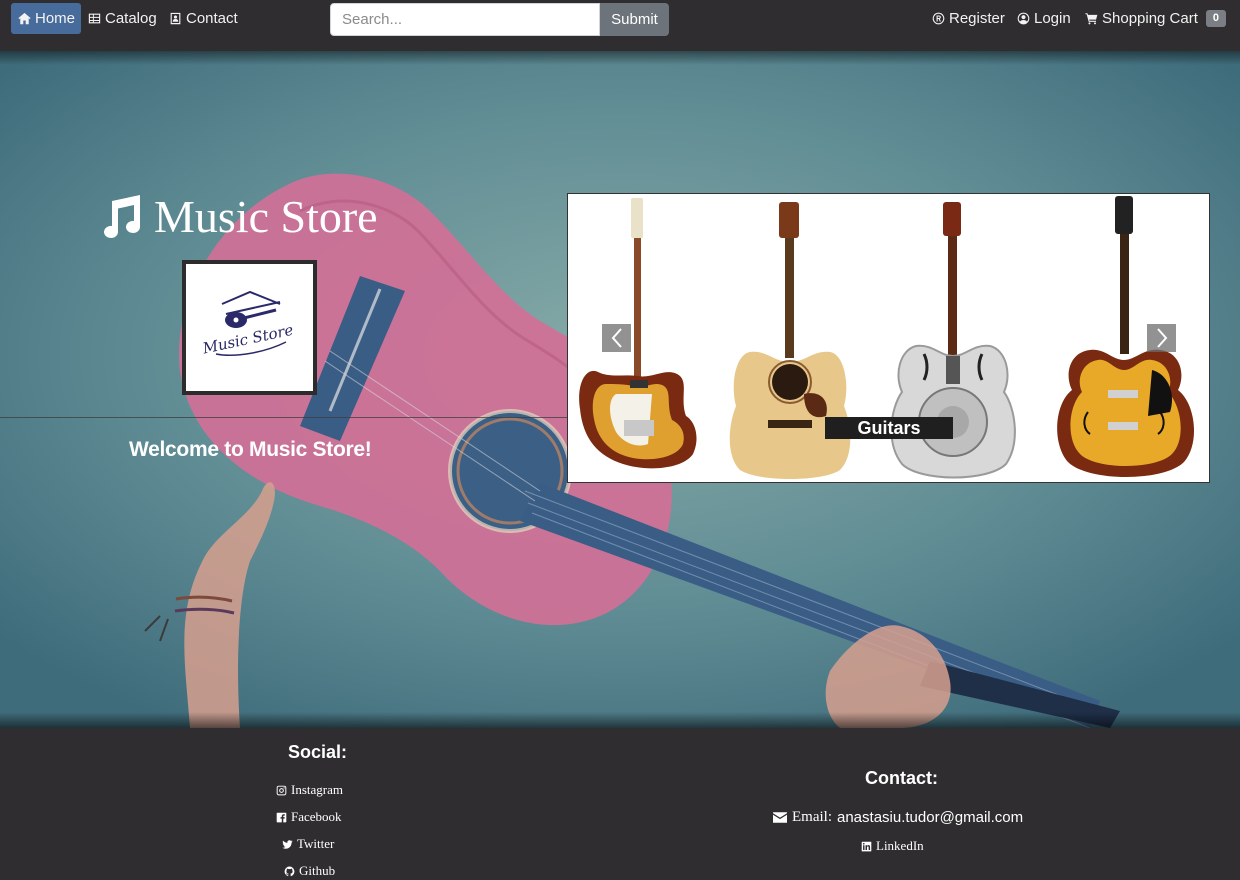 The width and height of the screenshot is (1240, 880). What do you see at coordinates (55, 18) in the screenshot?
I see `nav-home-label: Home` at bounding box center [55, 18].